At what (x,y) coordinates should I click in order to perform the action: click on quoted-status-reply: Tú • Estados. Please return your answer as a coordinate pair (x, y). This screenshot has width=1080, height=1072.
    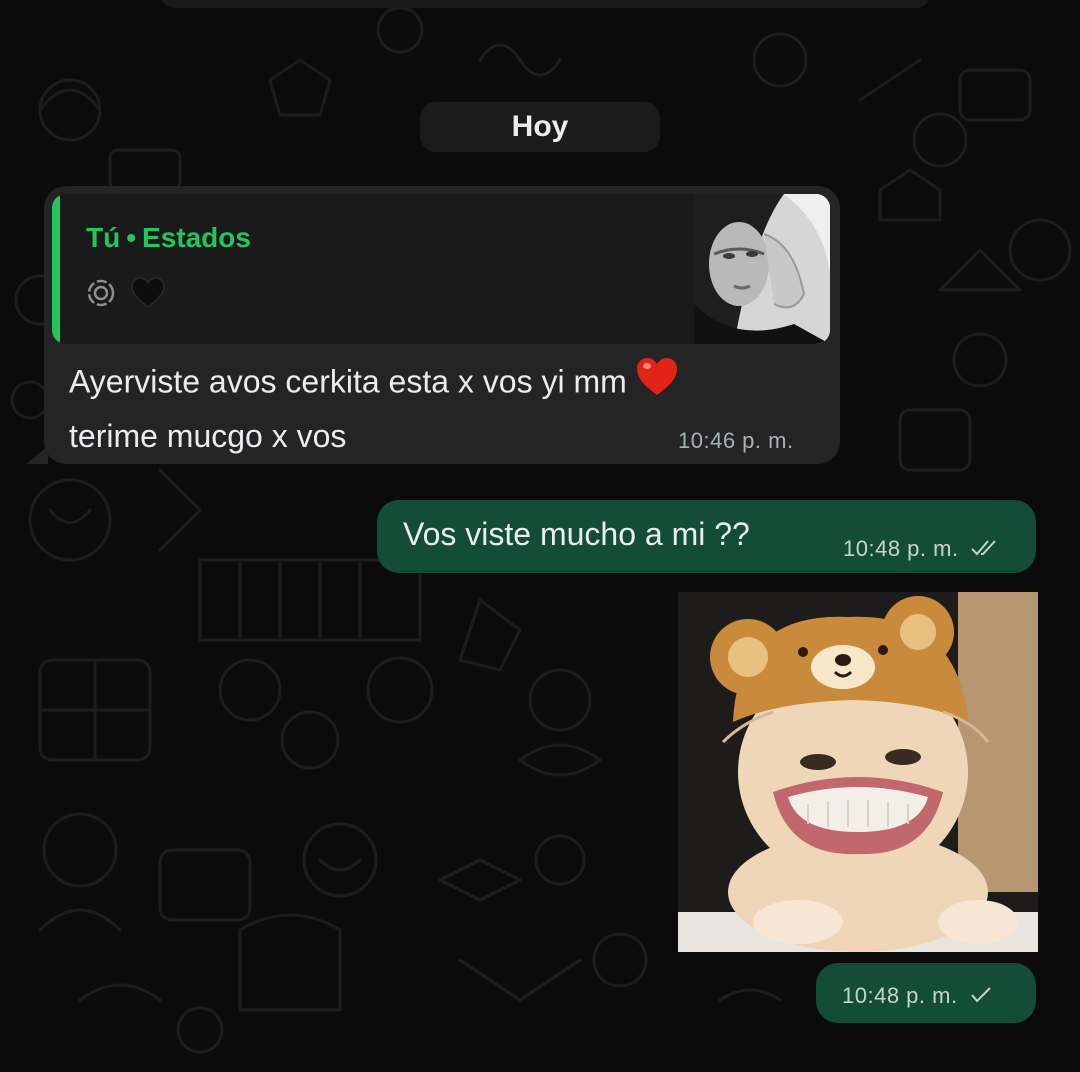
    Looking at the image, I should click on (441, 269).